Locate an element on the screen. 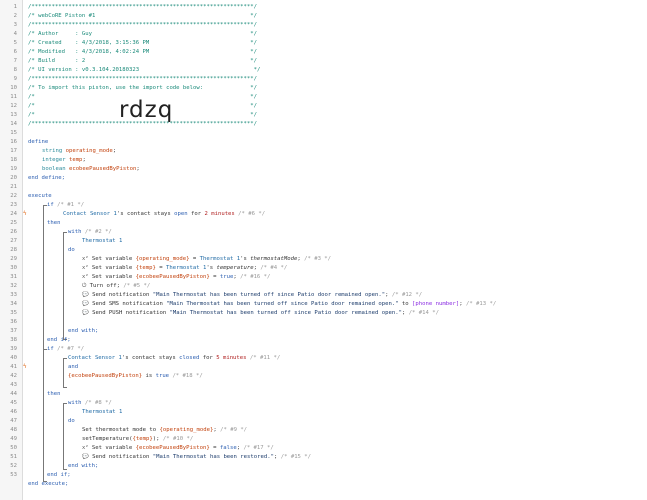 Image resolution: width=647 pixels, height=500 pixels. line-number: 42 is located at coordinates (13, 376).